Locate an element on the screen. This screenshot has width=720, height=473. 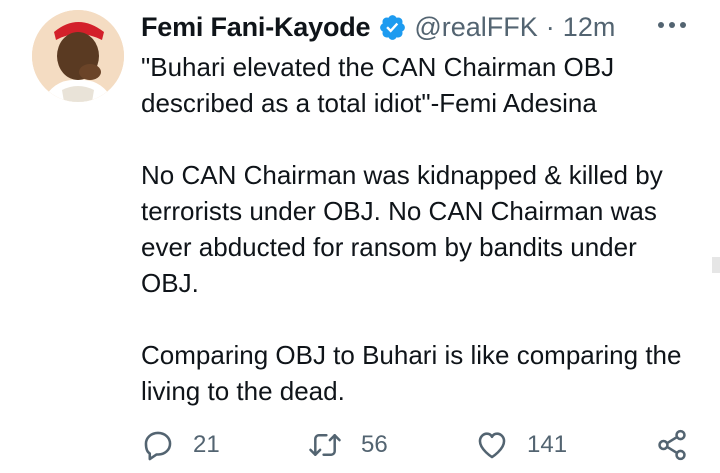
author-handle: @realFFK is located at coordinates (475, 27).